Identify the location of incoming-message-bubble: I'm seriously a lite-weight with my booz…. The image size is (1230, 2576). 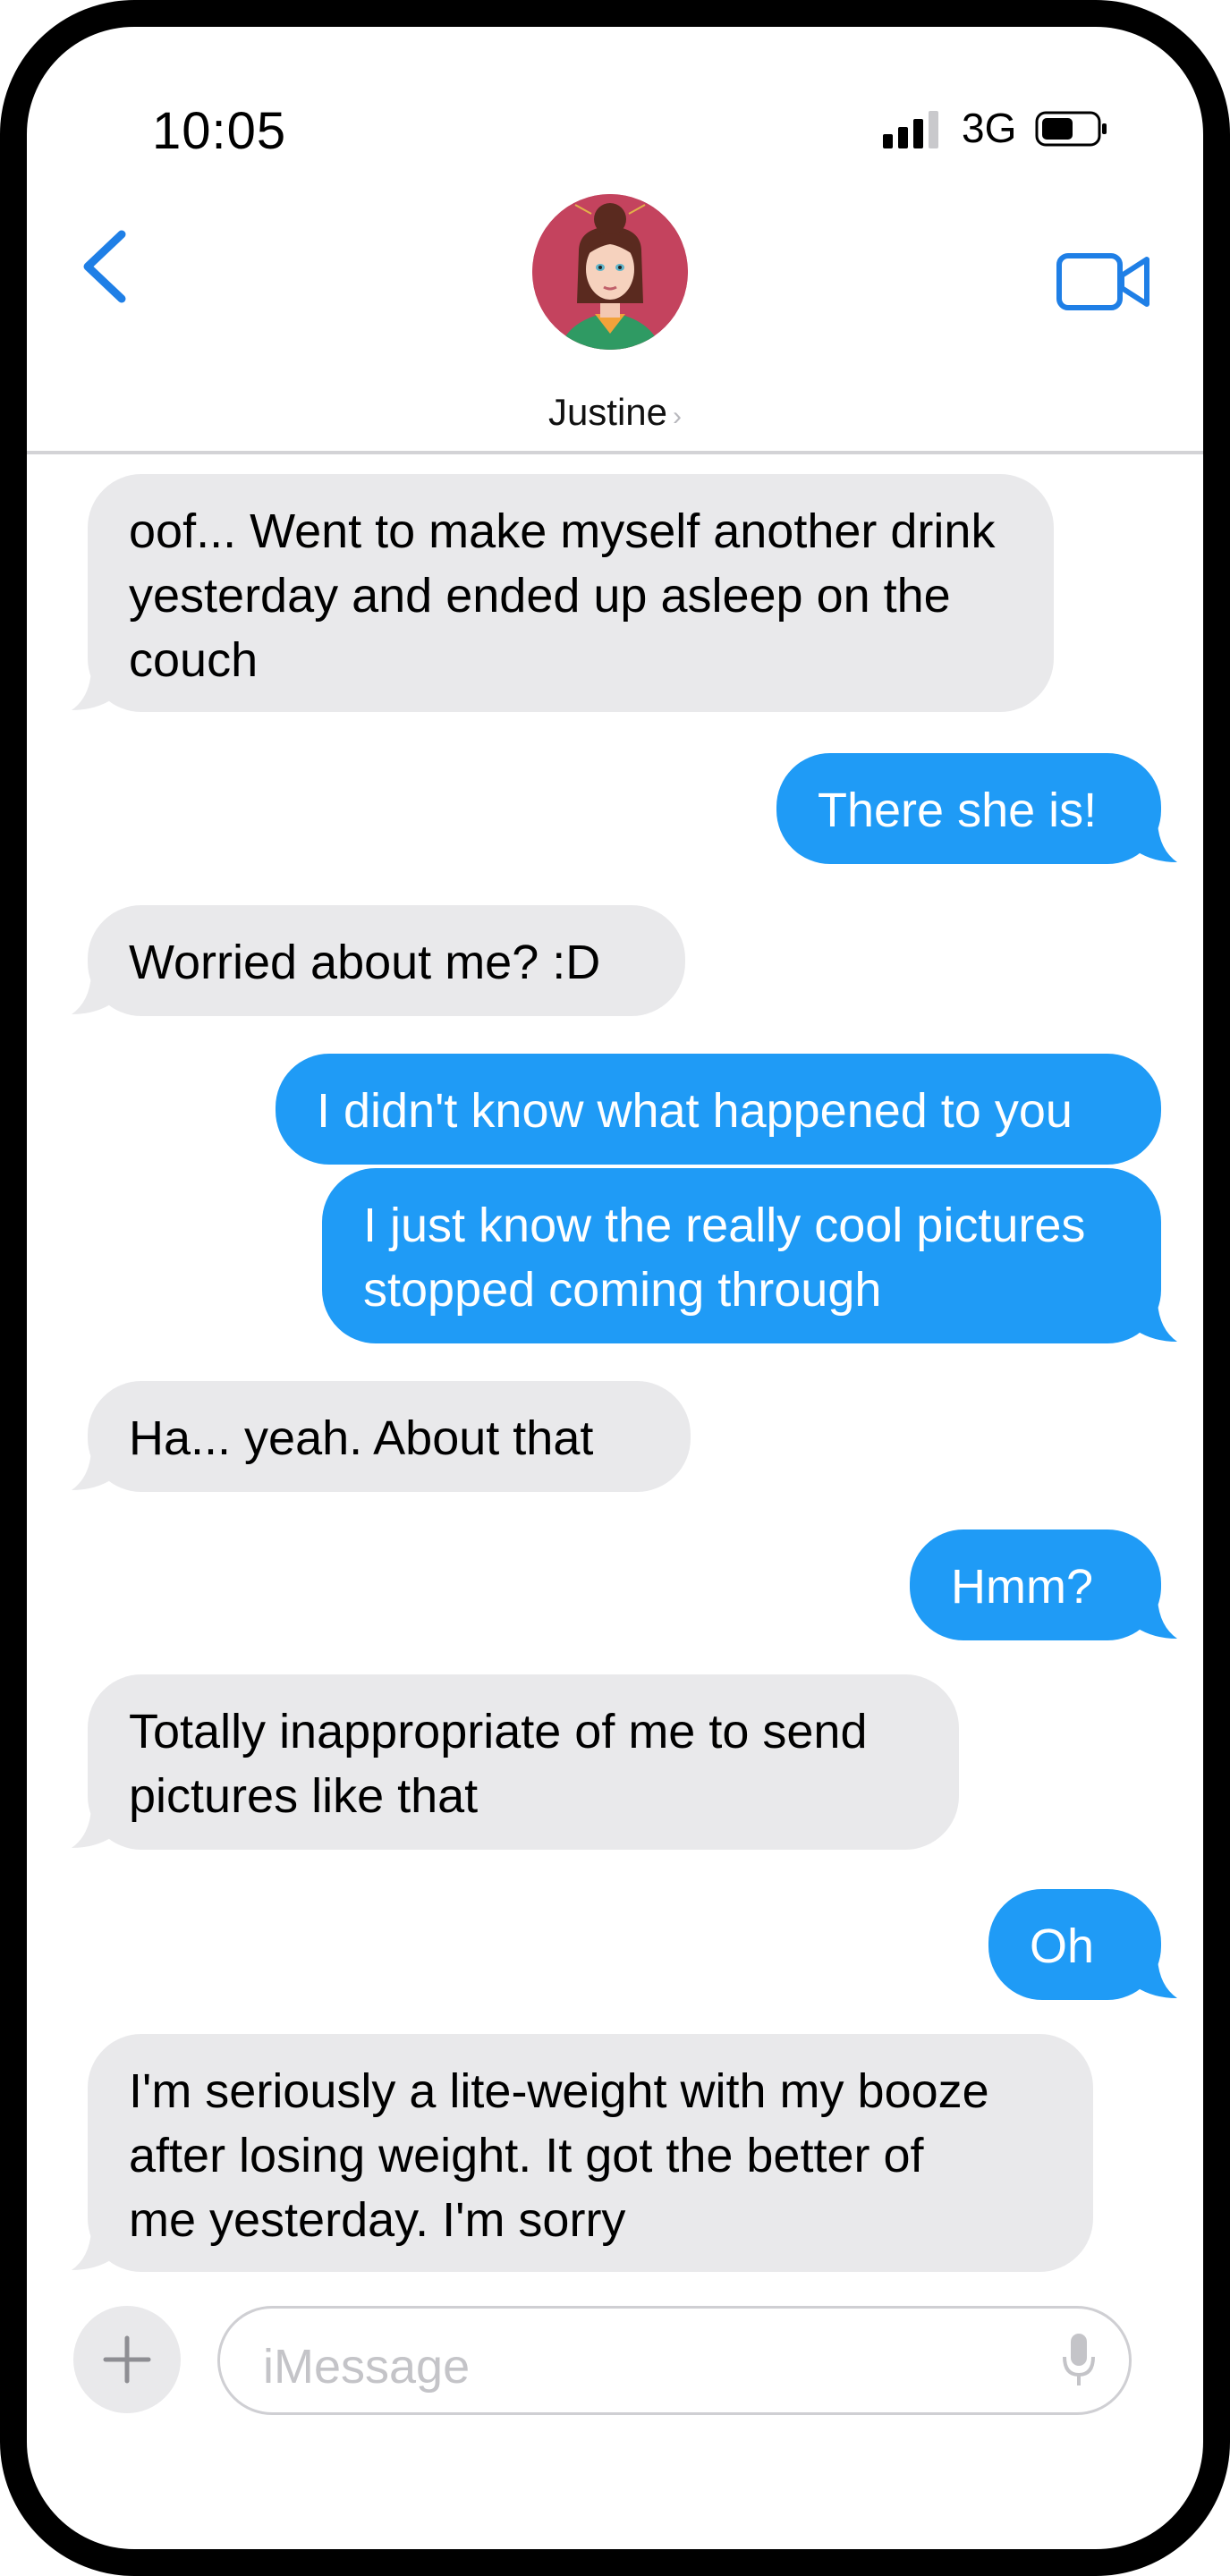
(590, 2153).